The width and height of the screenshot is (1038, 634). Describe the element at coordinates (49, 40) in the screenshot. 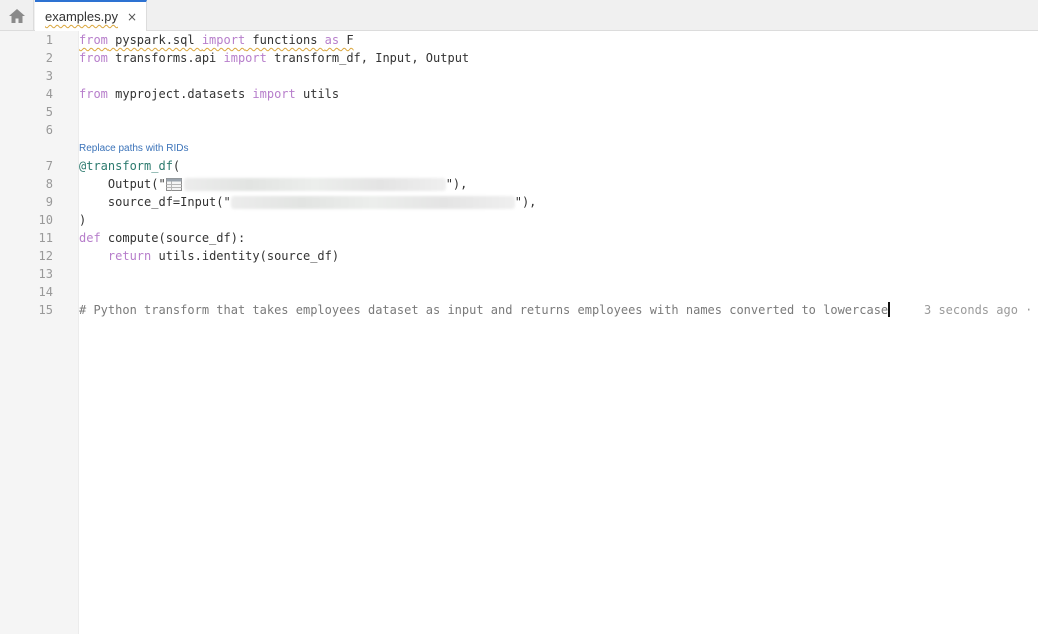

I see `line-number: 1` at that location.